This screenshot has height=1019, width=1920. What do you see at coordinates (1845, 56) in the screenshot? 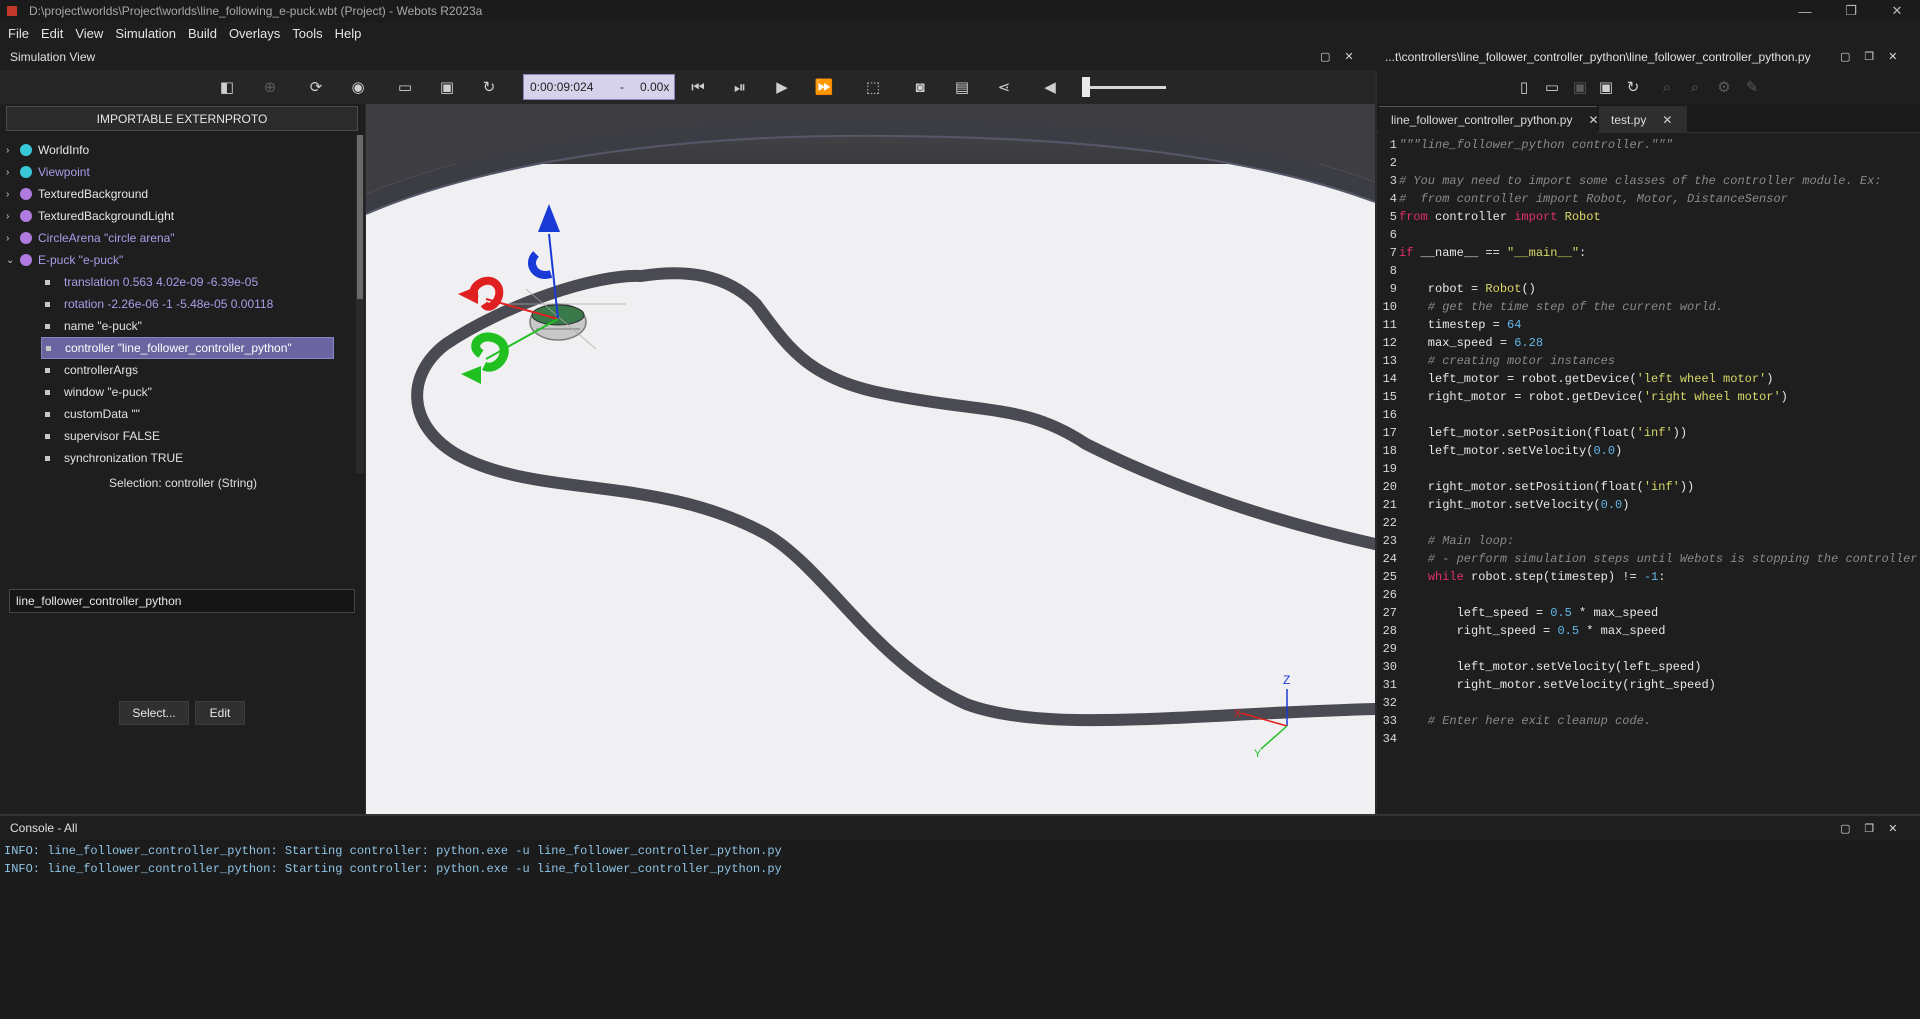
I see `float-editor-icon: ▢` at bounding box center [1845, 56].